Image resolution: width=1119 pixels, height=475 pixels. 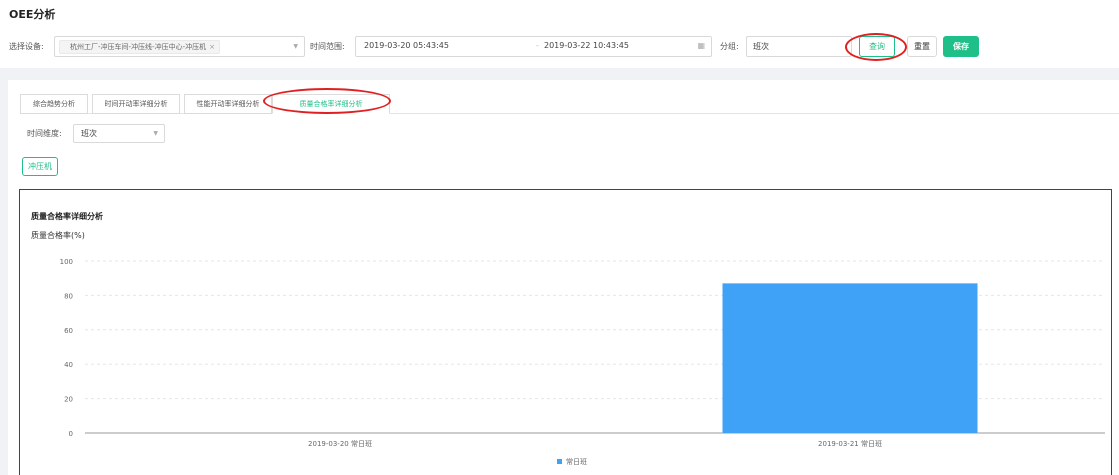 What do you see at coordinates (850, 358) in the screenshot?
I see `bar` at bounding box center [850, 358].